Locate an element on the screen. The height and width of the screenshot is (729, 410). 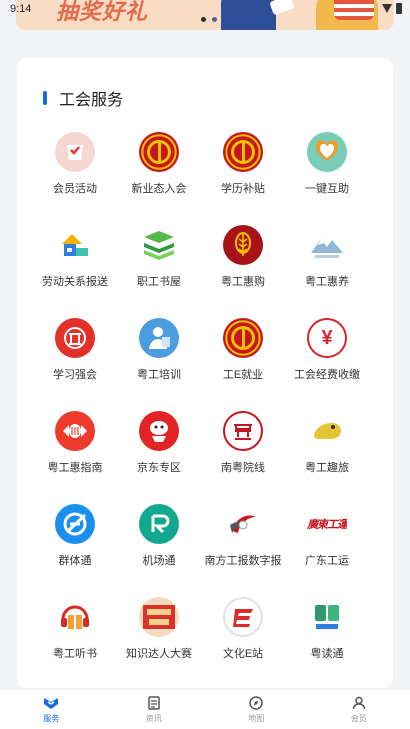
newspaper-icon is located at coordinates (243, 524).